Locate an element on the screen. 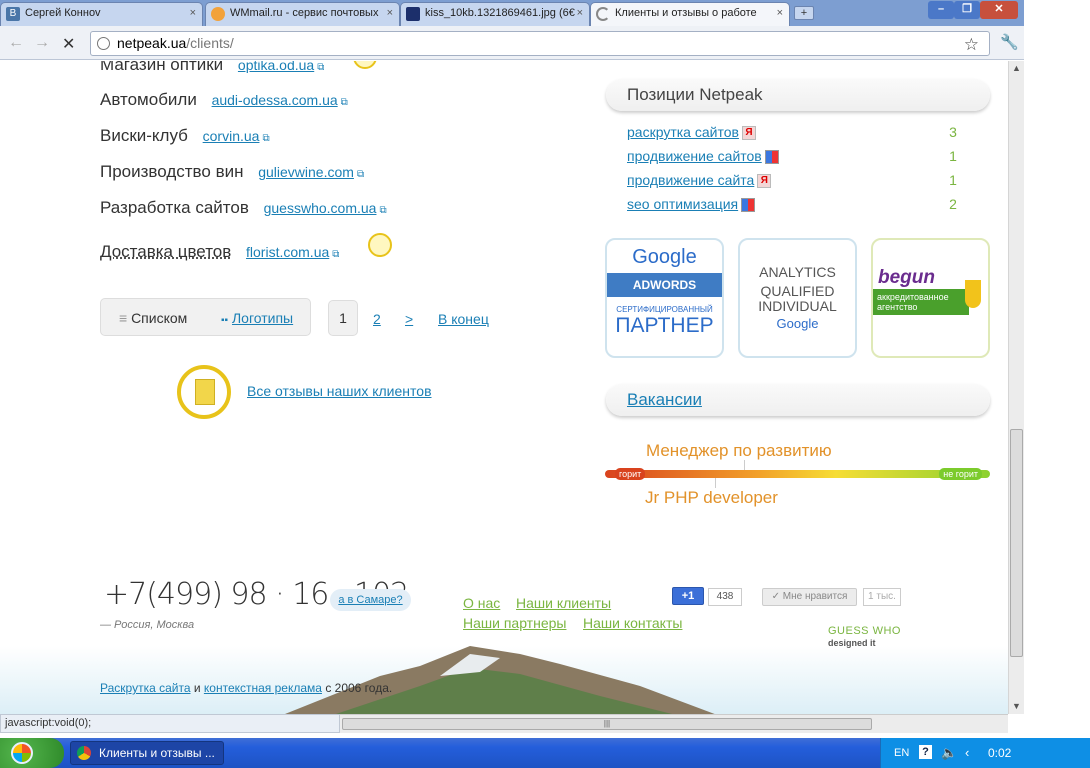  and-text: и is located at coordinates (197, 688).